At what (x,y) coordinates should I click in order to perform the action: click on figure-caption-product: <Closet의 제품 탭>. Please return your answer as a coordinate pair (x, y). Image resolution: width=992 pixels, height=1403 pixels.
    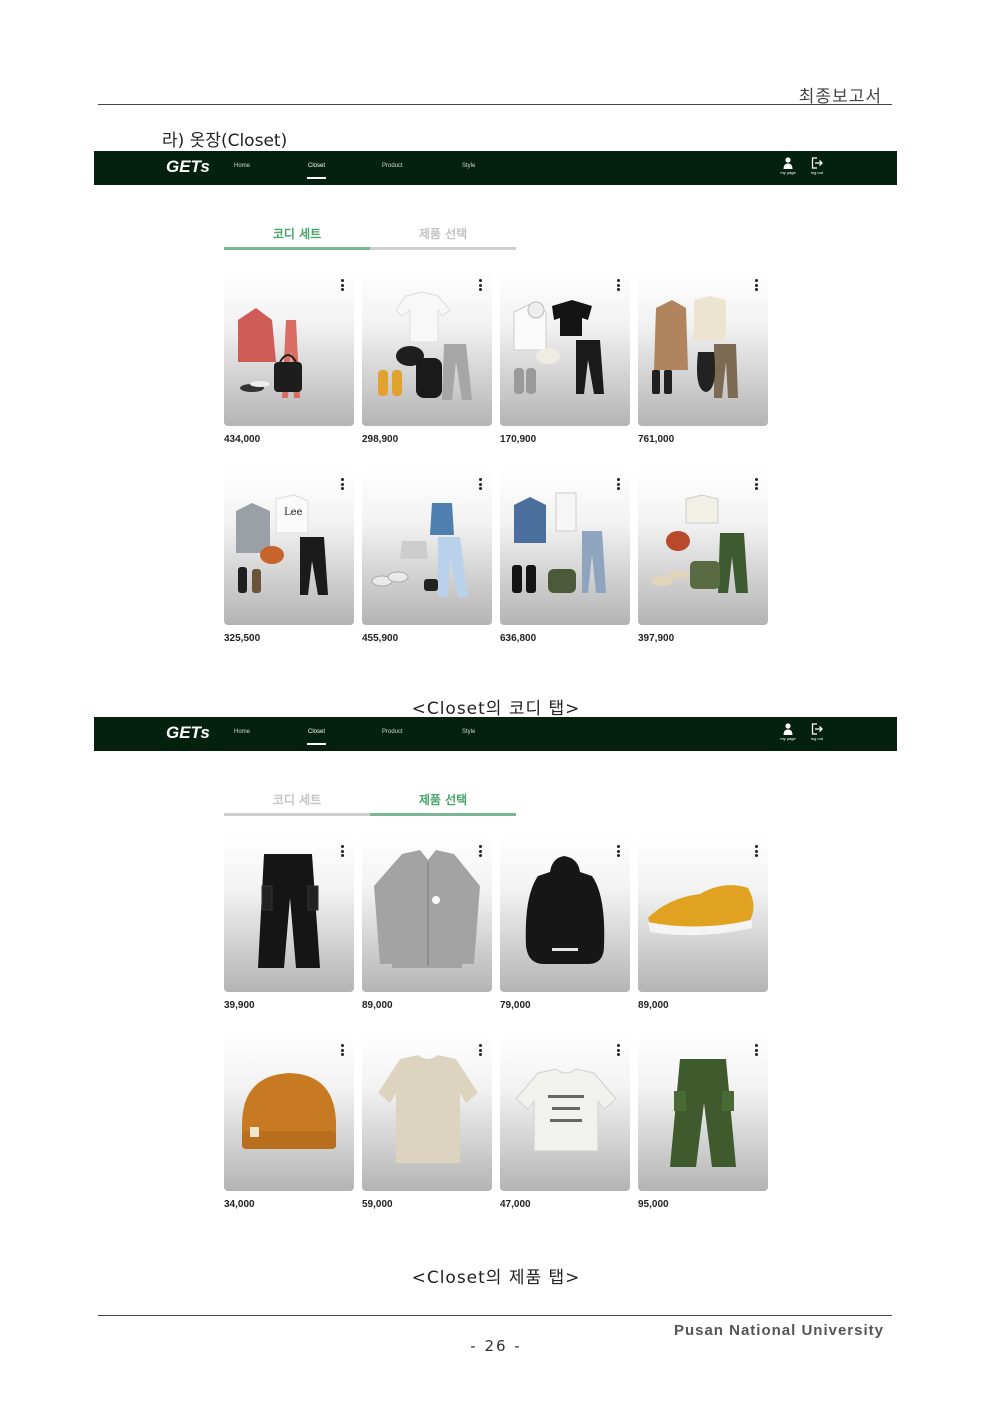
    Looking at the image, I should click on (496, 1278).